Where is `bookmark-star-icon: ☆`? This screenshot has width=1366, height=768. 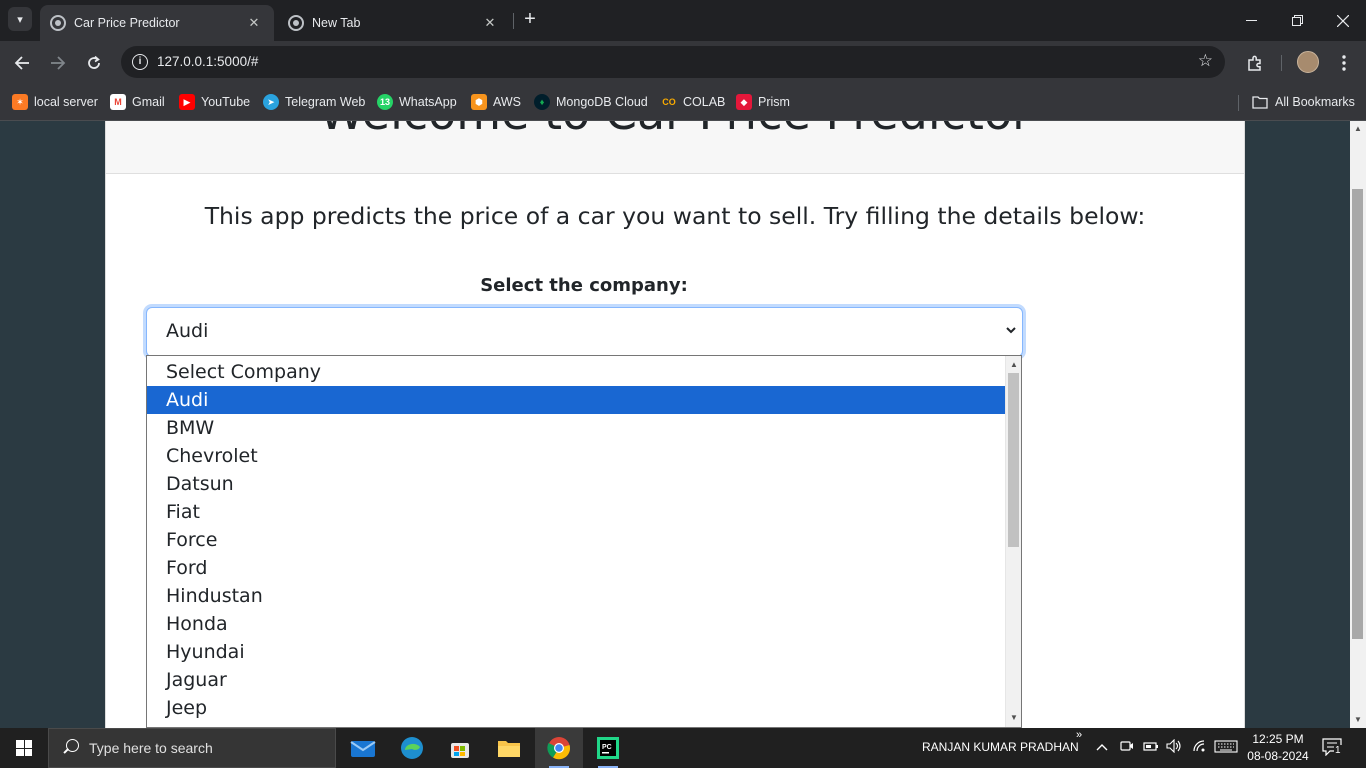 bookmark-star-icon: ☆ is located at coordinates (1205, 61).